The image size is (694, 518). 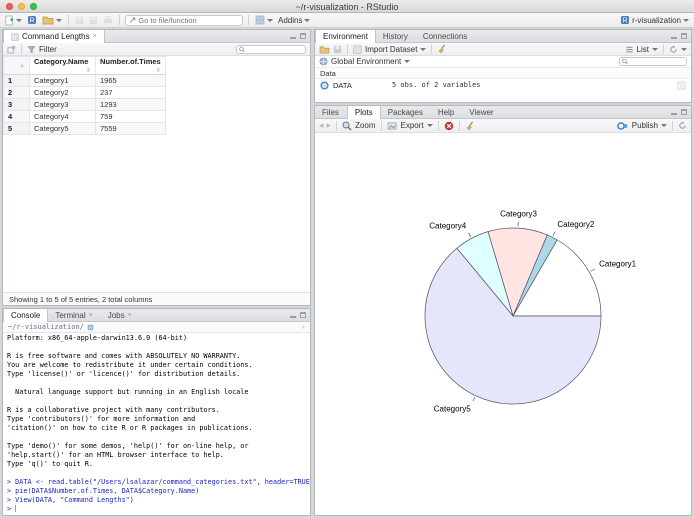 What do you see at coordinates (11, 49) in the screenshot?
I see `popout-icon` at bounding box center [11, 49].